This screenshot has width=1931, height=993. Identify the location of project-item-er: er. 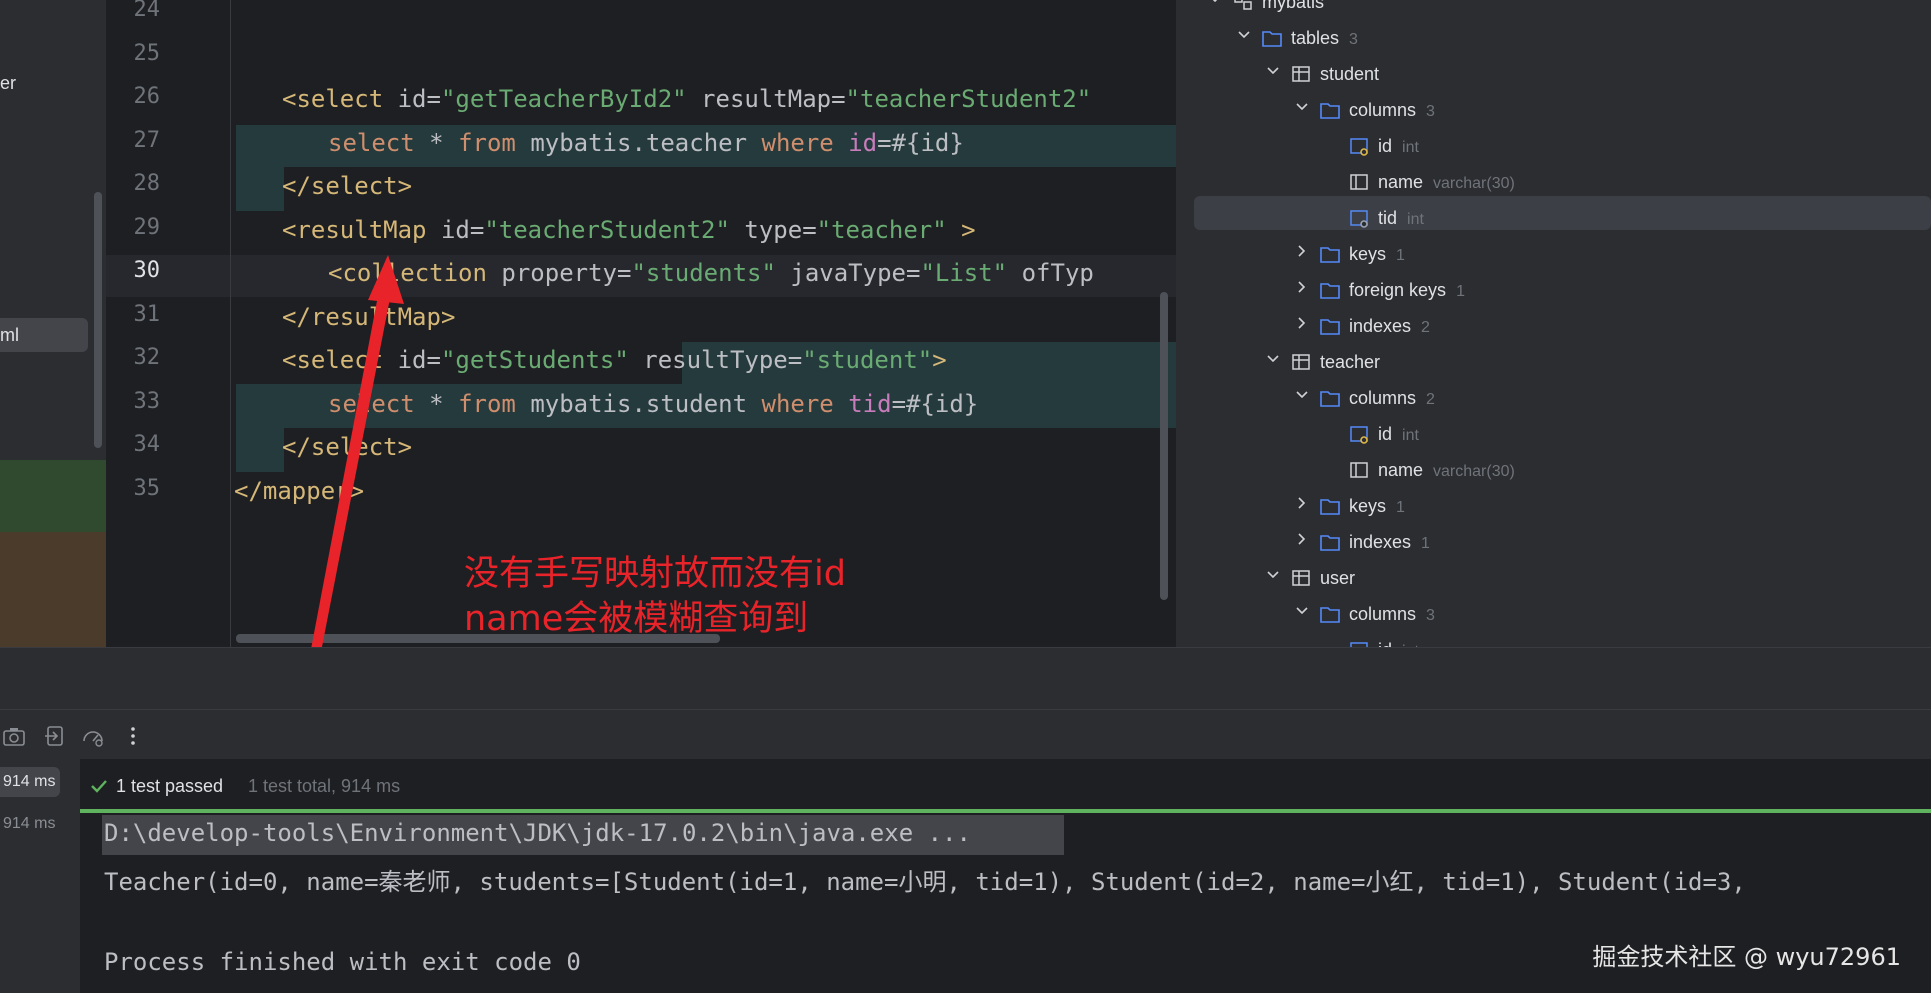
(8, 83).